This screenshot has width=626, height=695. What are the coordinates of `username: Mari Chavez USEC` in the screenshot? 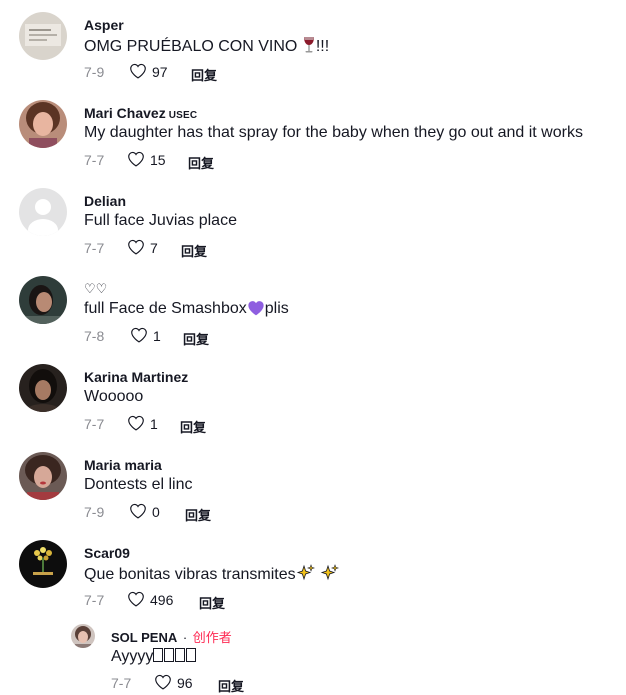 It's located at (140, 113).